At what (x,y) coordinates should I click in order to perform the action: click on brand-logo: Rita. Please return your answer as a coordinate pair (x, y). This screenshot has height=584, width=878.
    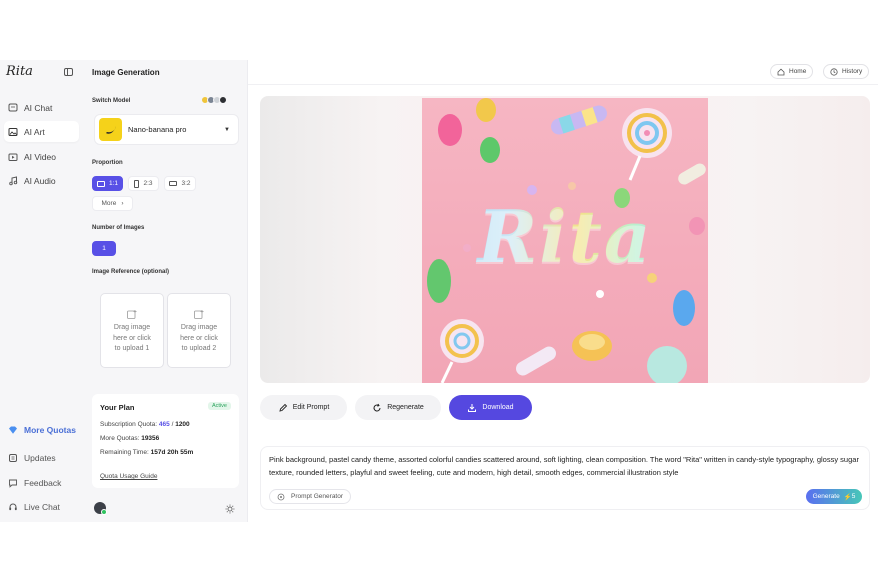
    Looking at the image, I should click on (19, 71).